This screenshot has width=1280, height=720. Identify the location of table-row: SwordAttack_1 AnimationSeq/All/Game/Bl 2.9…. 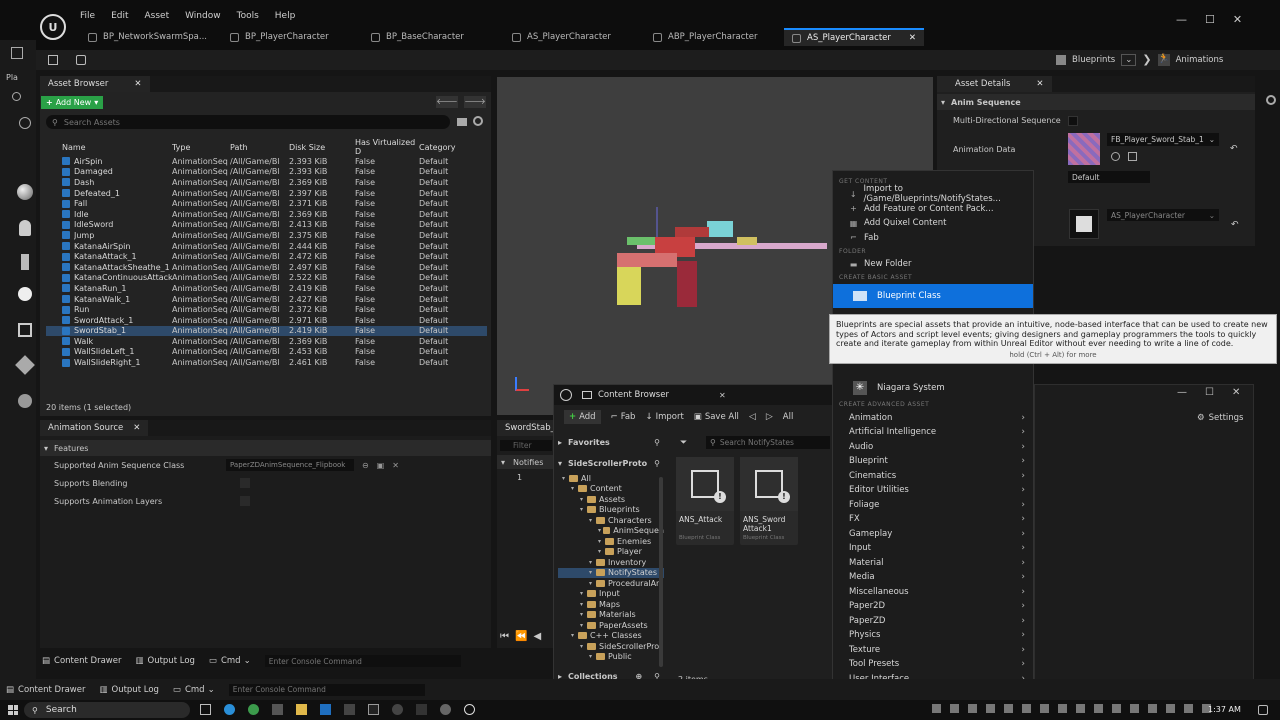
(266, 320).